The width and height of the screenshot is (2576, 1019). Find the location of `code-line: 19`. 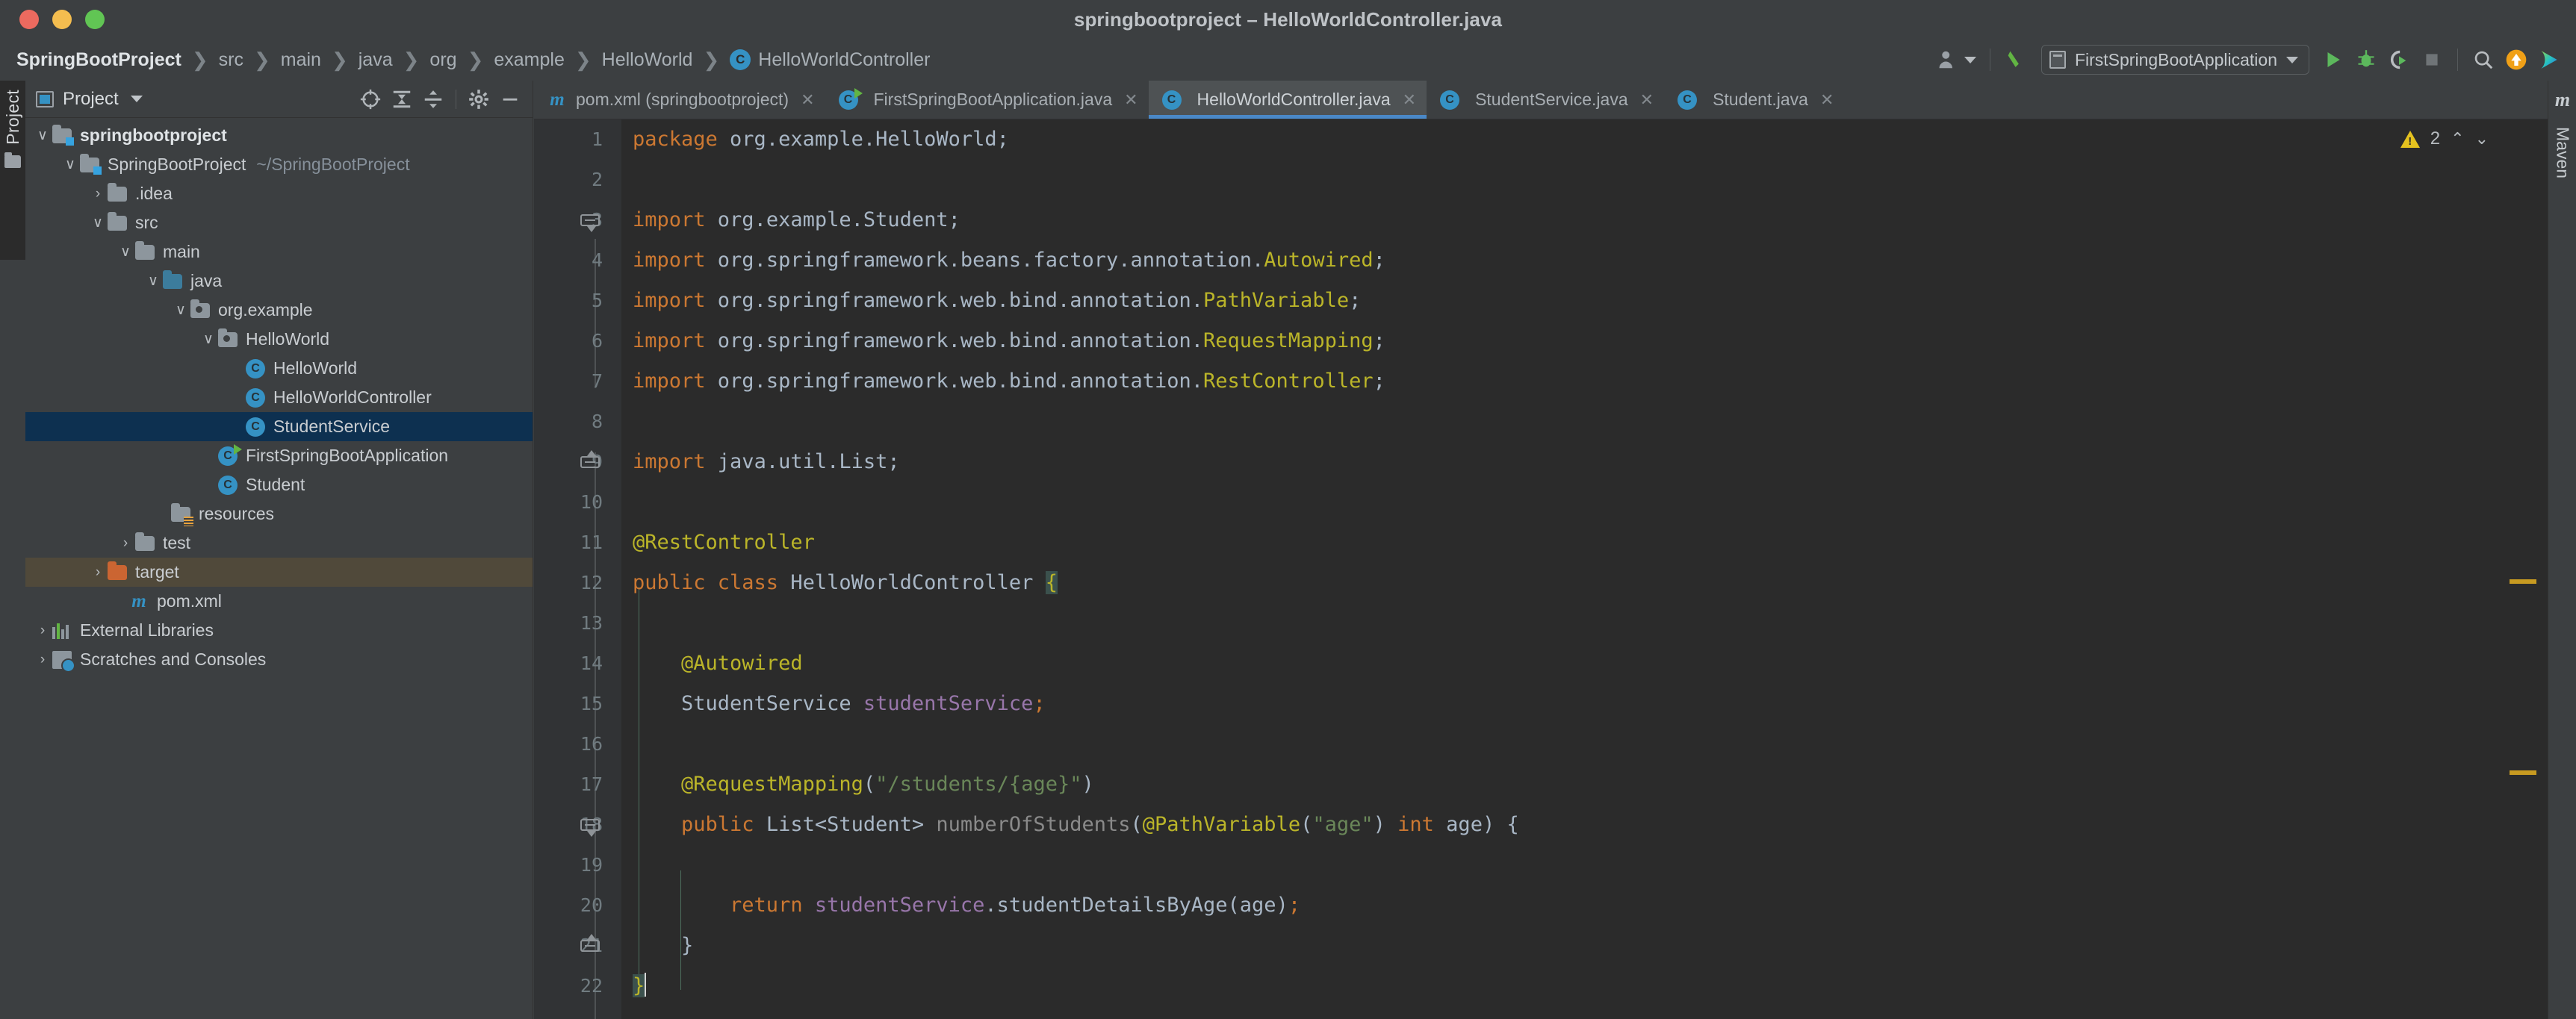

code-line: 19 is located at coordinates (1540, 865).